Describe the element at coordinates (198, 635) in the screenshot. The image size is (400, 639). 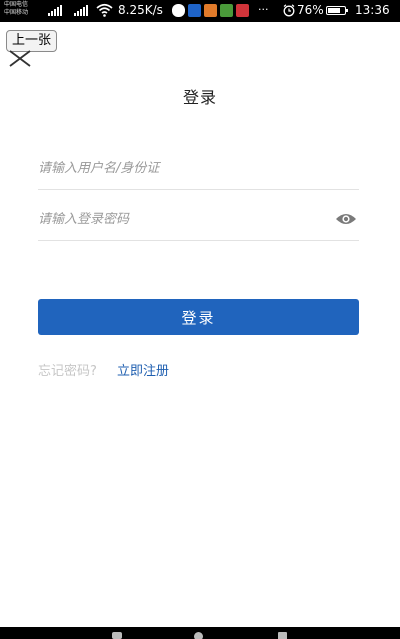
I see `home-nav-icon` at that location.